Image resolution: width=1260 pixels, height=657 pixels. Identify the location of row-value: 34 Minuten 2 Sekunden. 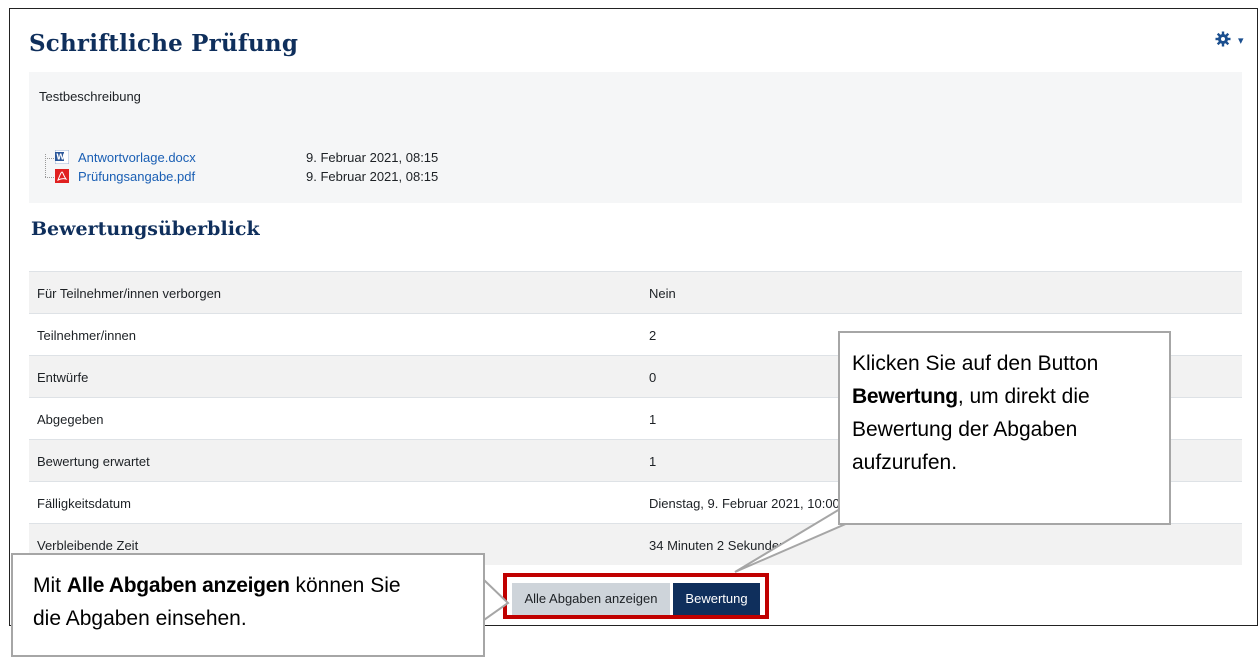
(718, 545).